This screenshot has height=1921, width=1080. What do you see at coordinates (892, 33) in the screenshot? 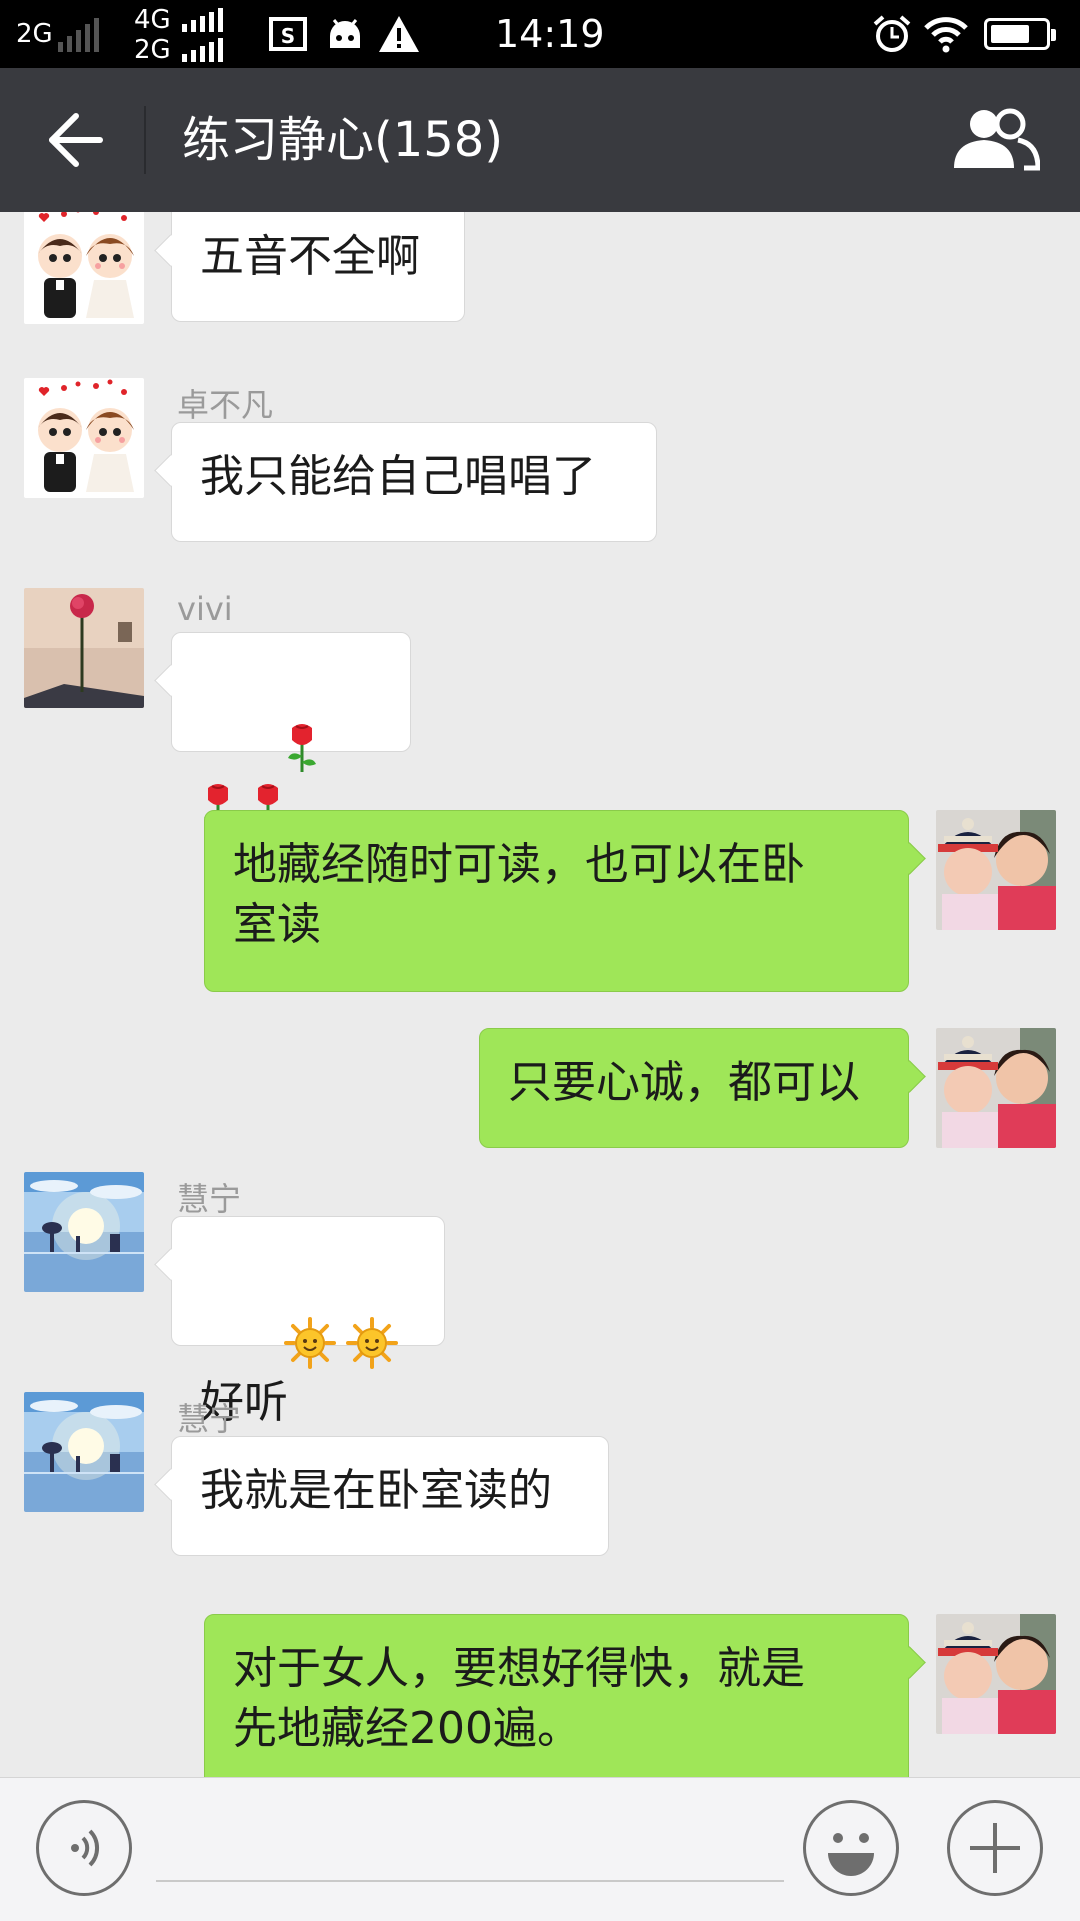
I see `alarm-icon` at bounding box center [892, 33].